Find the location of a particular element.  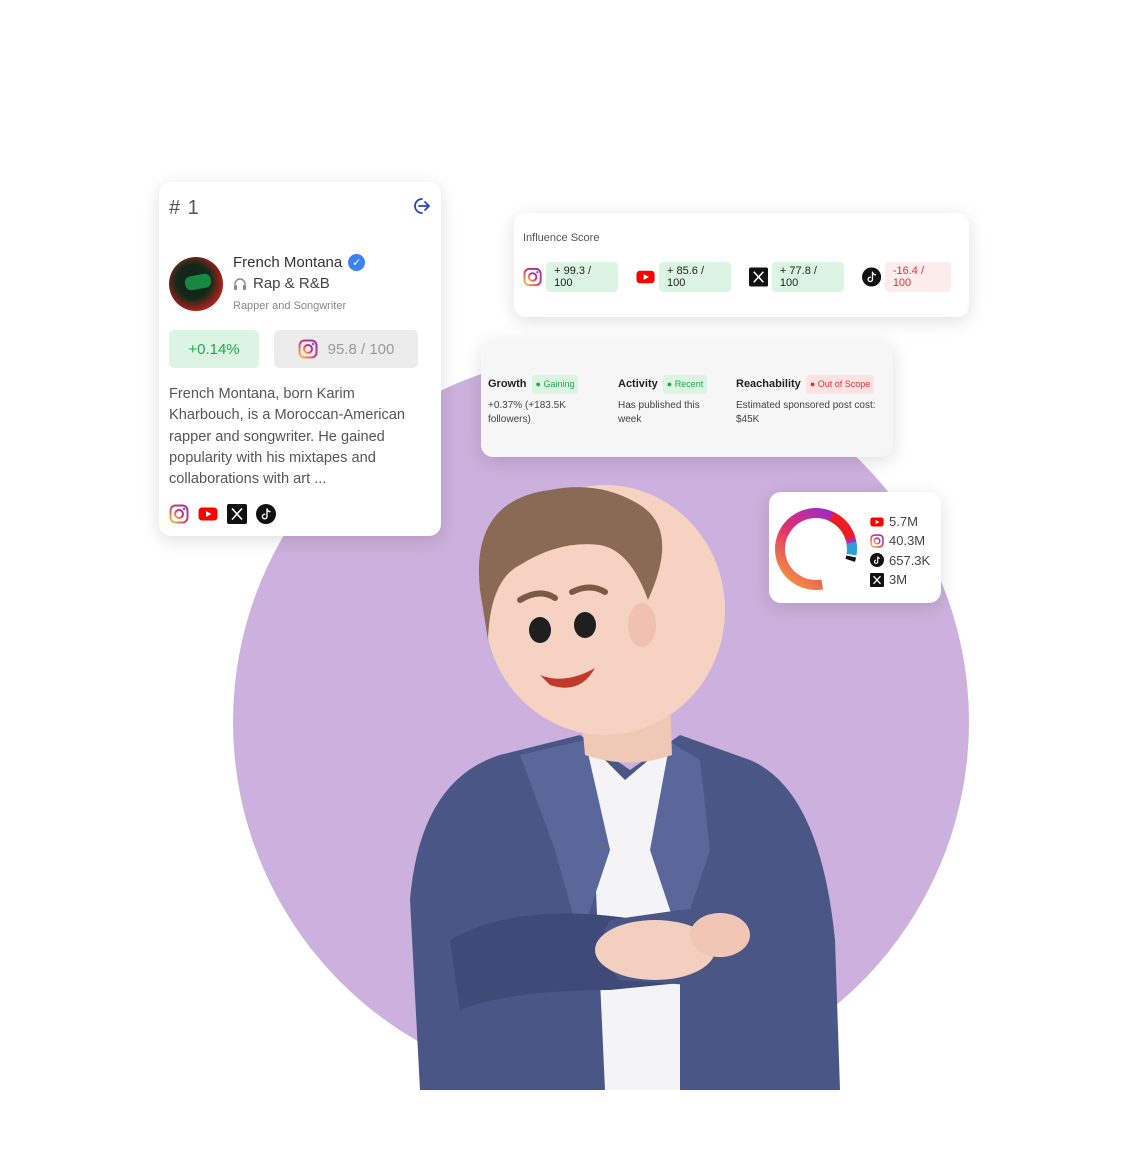

artist-name-label: French Montana is located at coordinates (288, 262).